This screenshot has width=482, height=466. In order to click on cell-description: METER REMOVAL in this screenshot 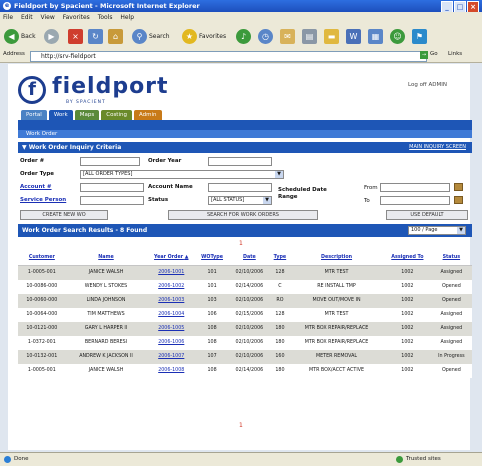, I will do `click(337, 357)`.